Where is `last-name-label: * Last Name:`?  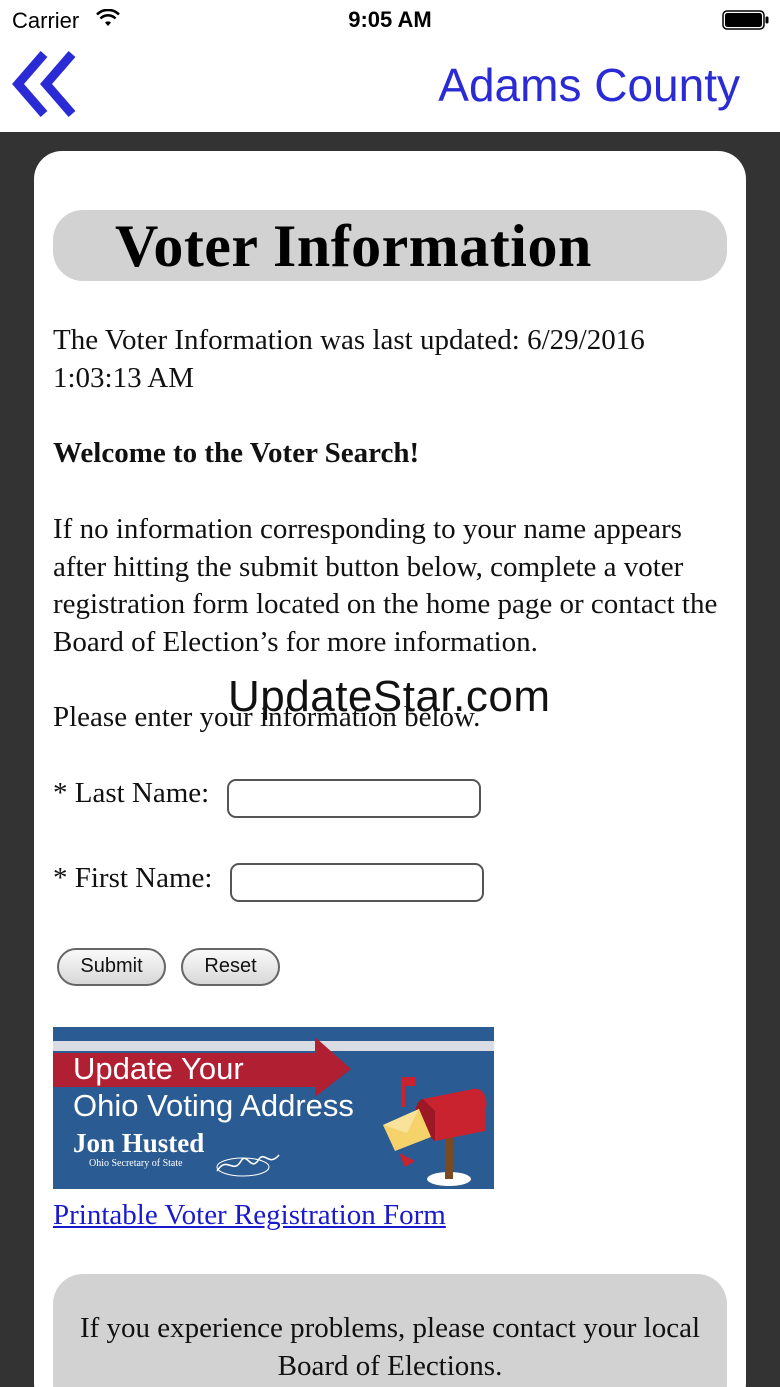 last-name-label: * Last Name: is located at coordinates (131, 793).